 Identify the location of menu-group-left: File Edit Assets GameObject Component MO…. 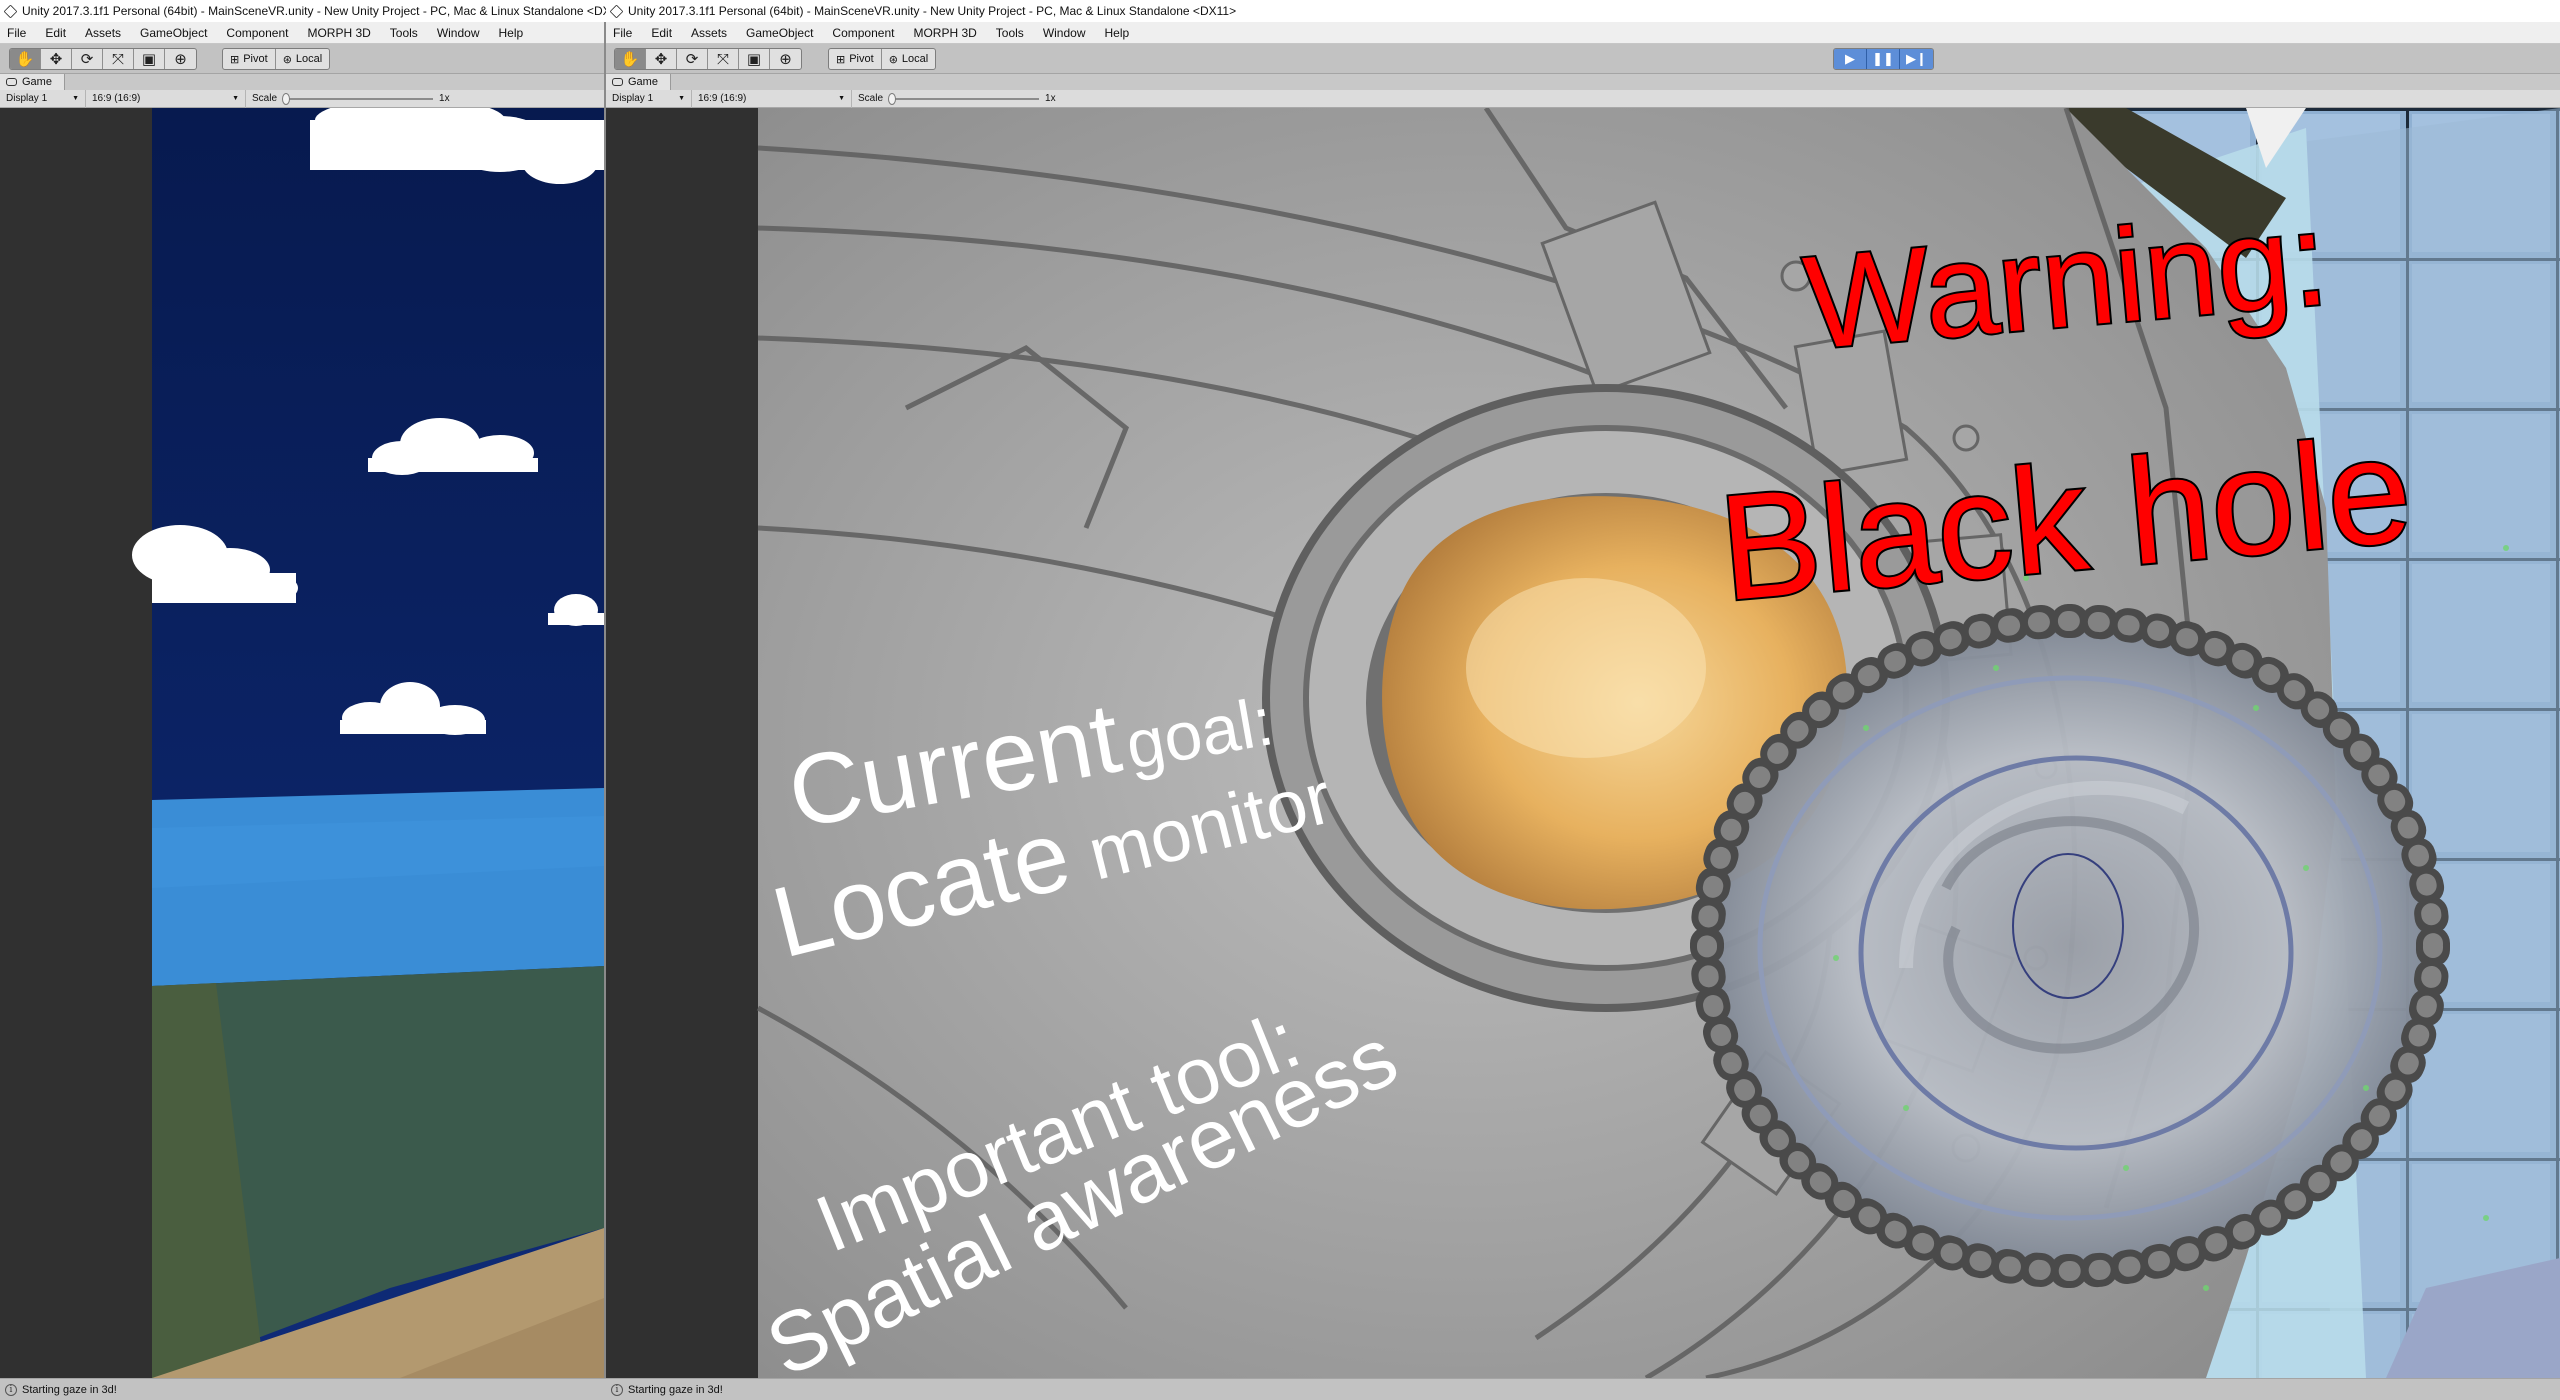
(261, 33).